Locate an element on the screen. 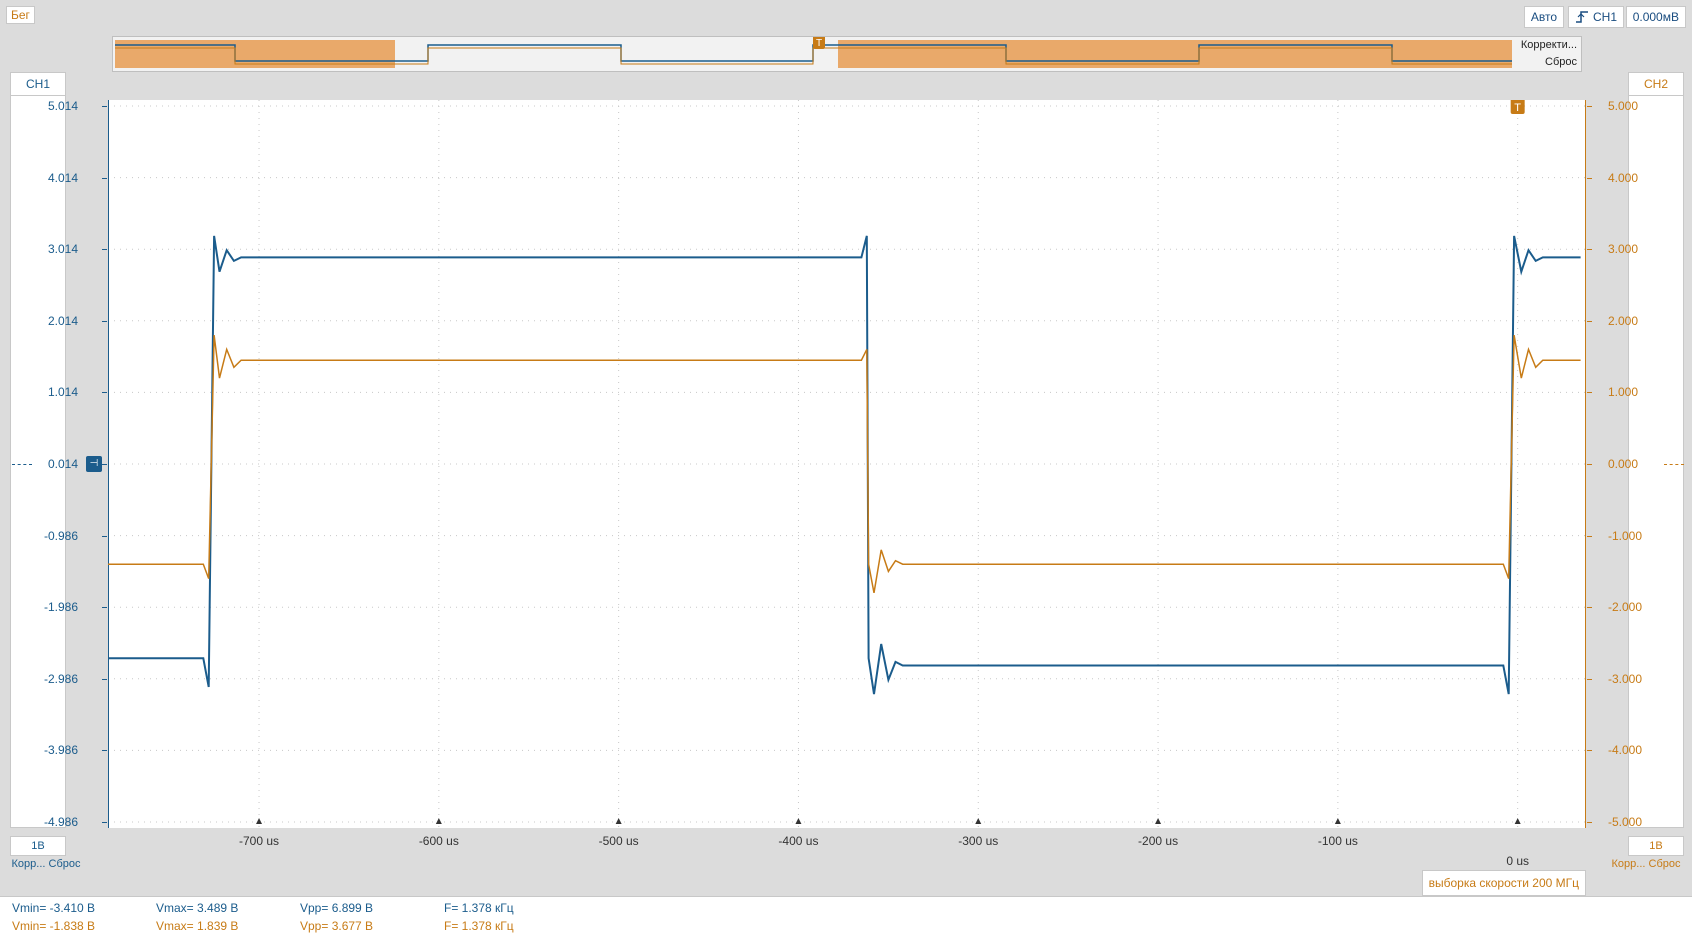  ch1-y-tick-label: 0.014 is located at coordinates (62, 464).